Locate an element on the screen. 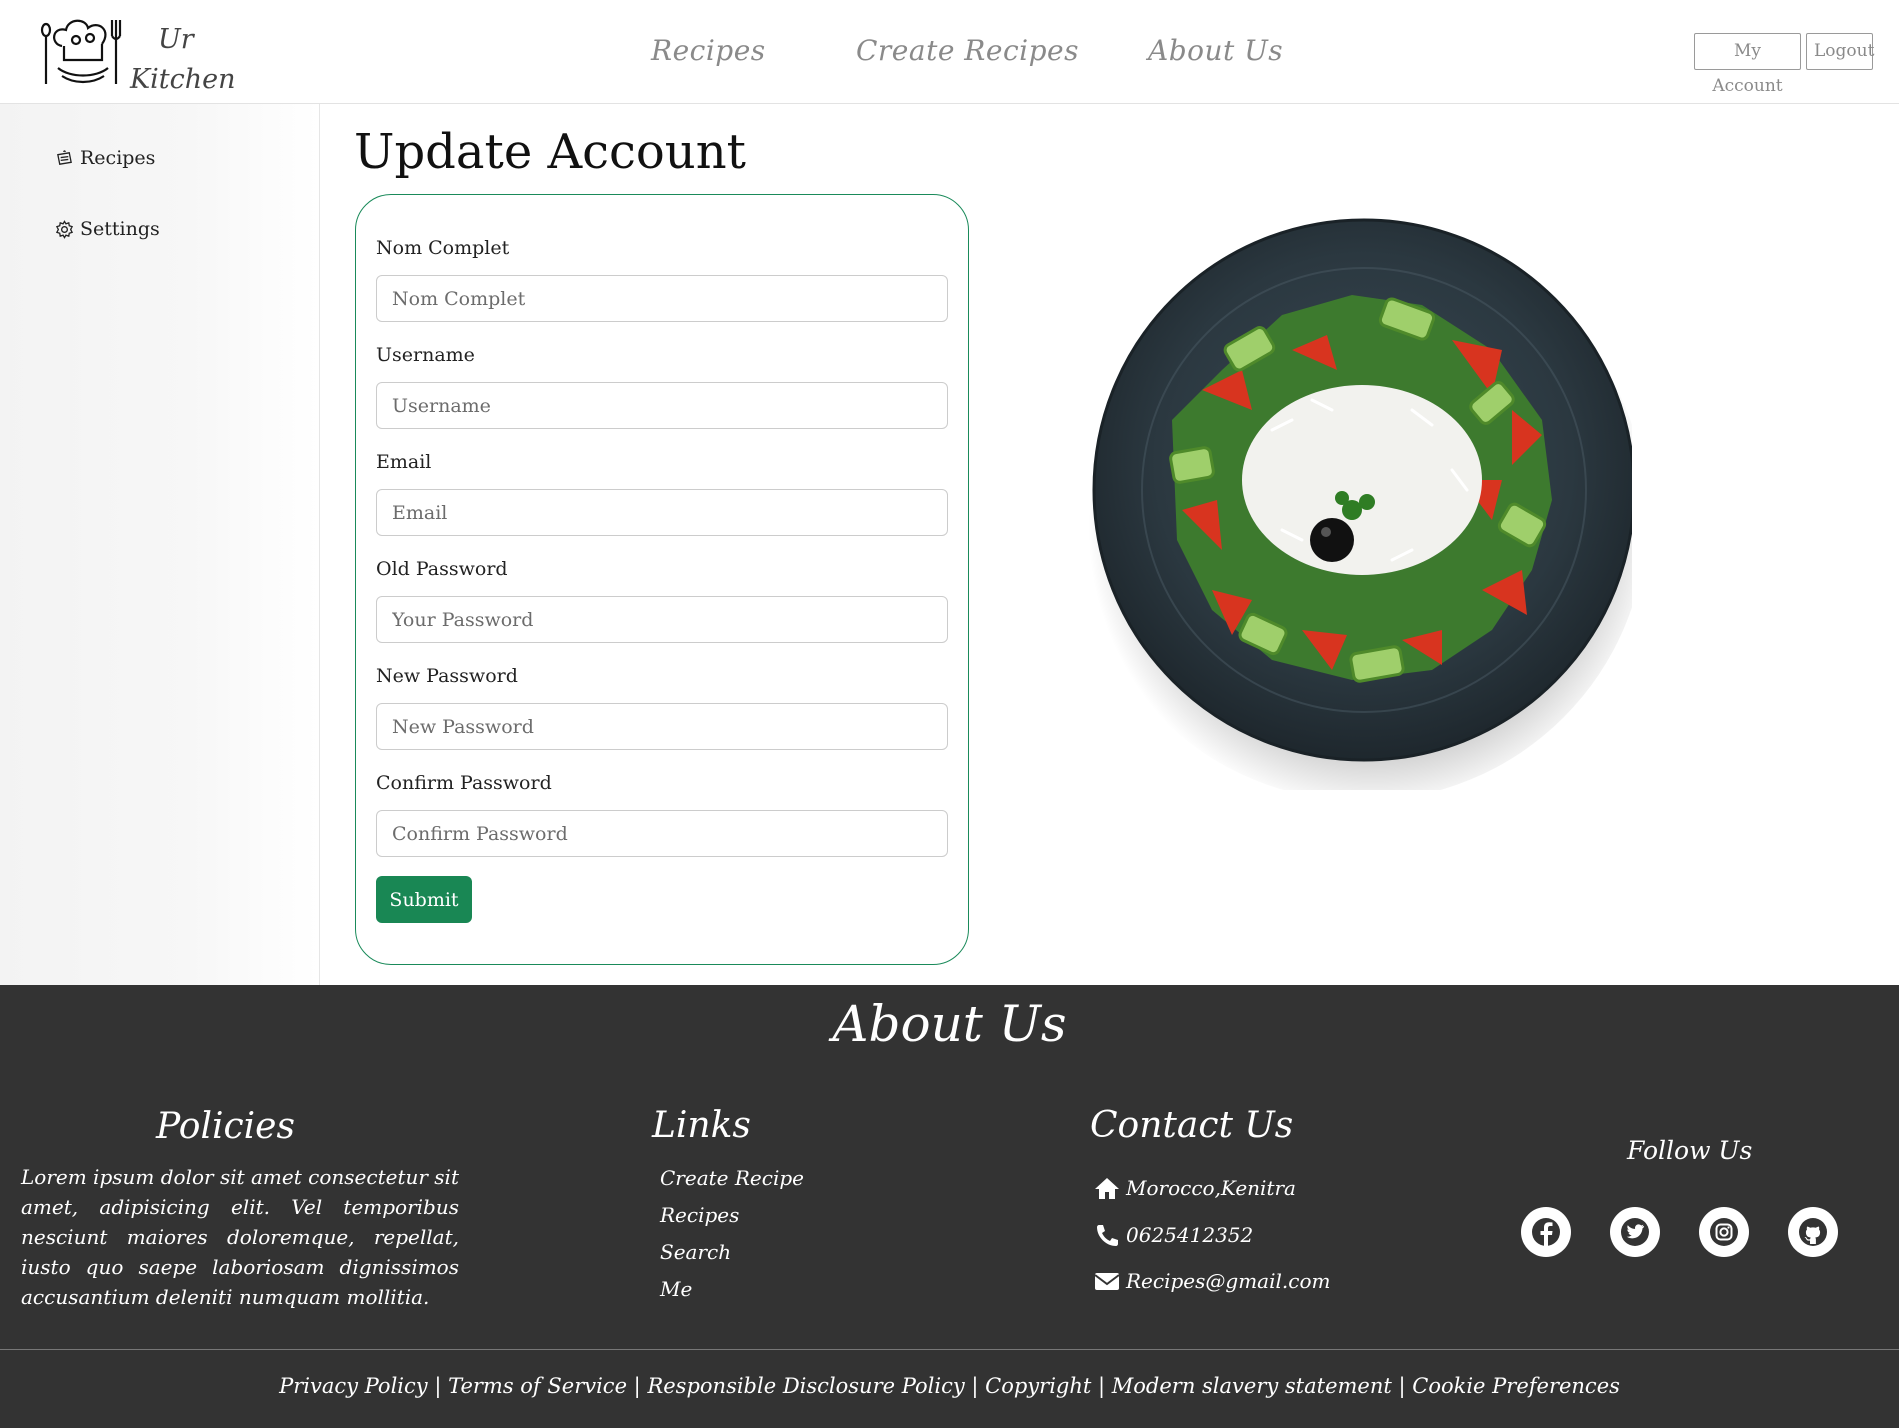 This screenshot has width=1899, height=1428. logo-text-line1: Ur is located at coordinates (176, 39).